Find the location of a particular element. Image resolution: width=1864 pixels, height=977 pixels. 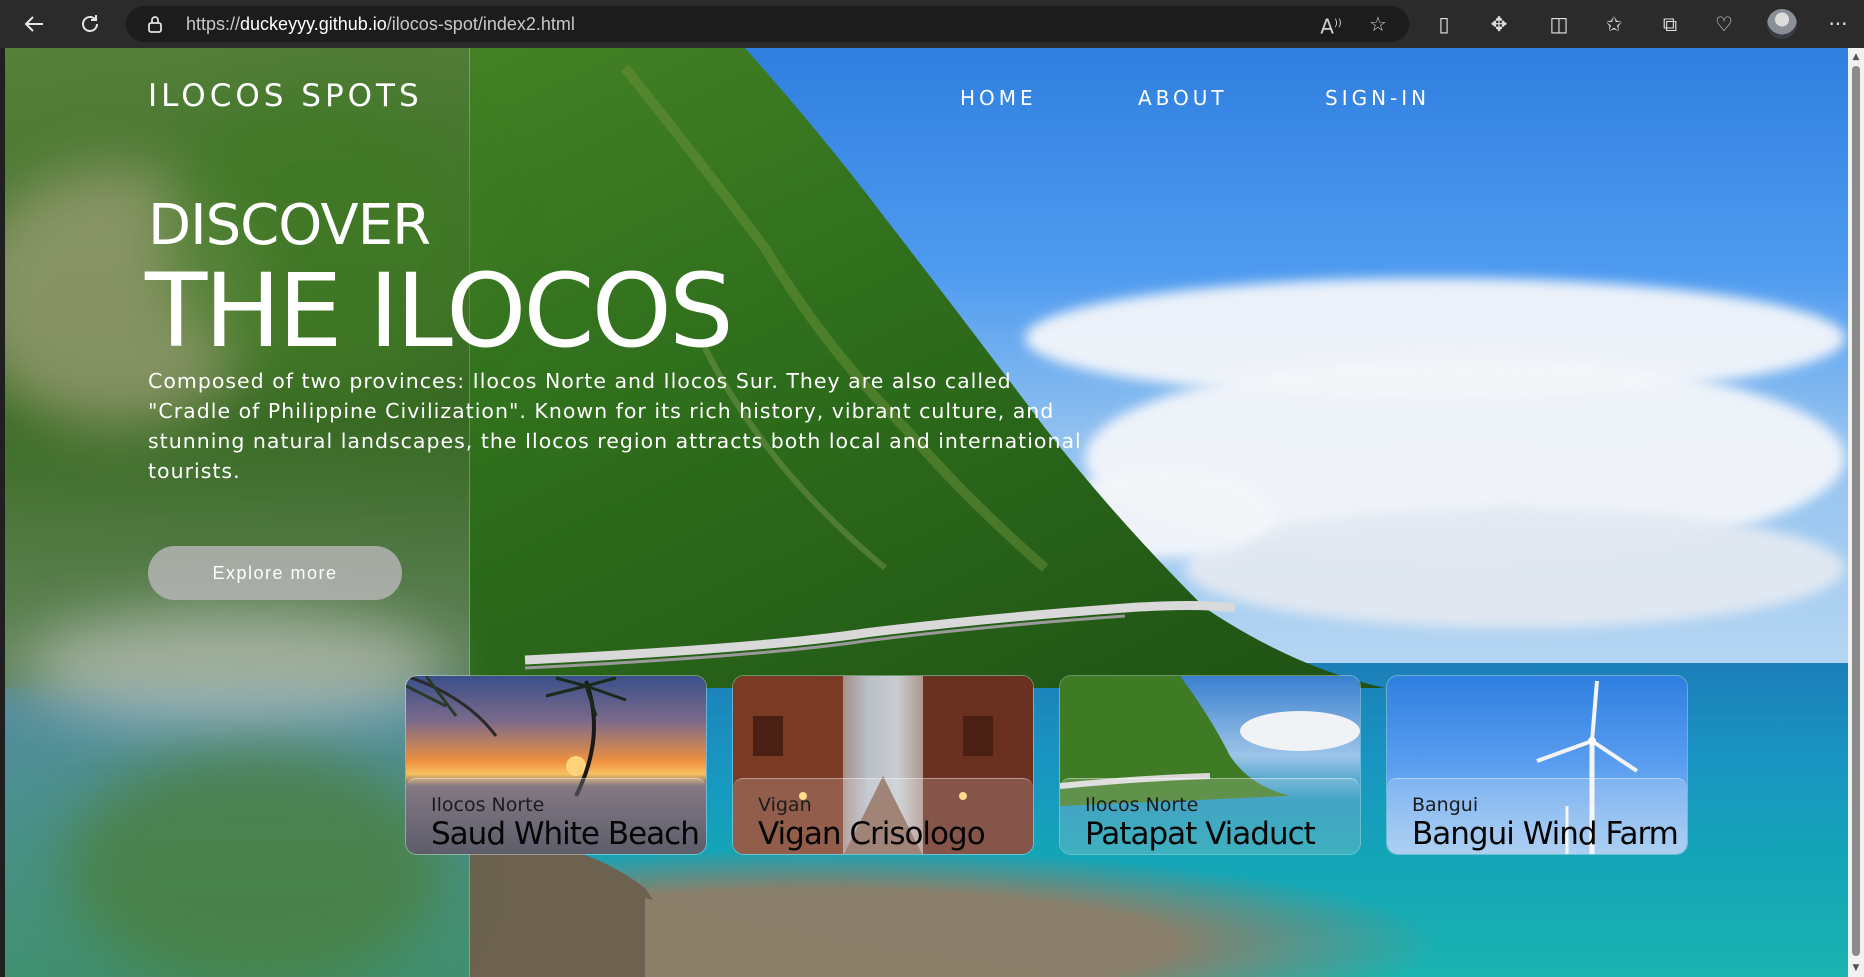

nav-sign-in: SIGN-IN is located at coordinates (1377, 98).